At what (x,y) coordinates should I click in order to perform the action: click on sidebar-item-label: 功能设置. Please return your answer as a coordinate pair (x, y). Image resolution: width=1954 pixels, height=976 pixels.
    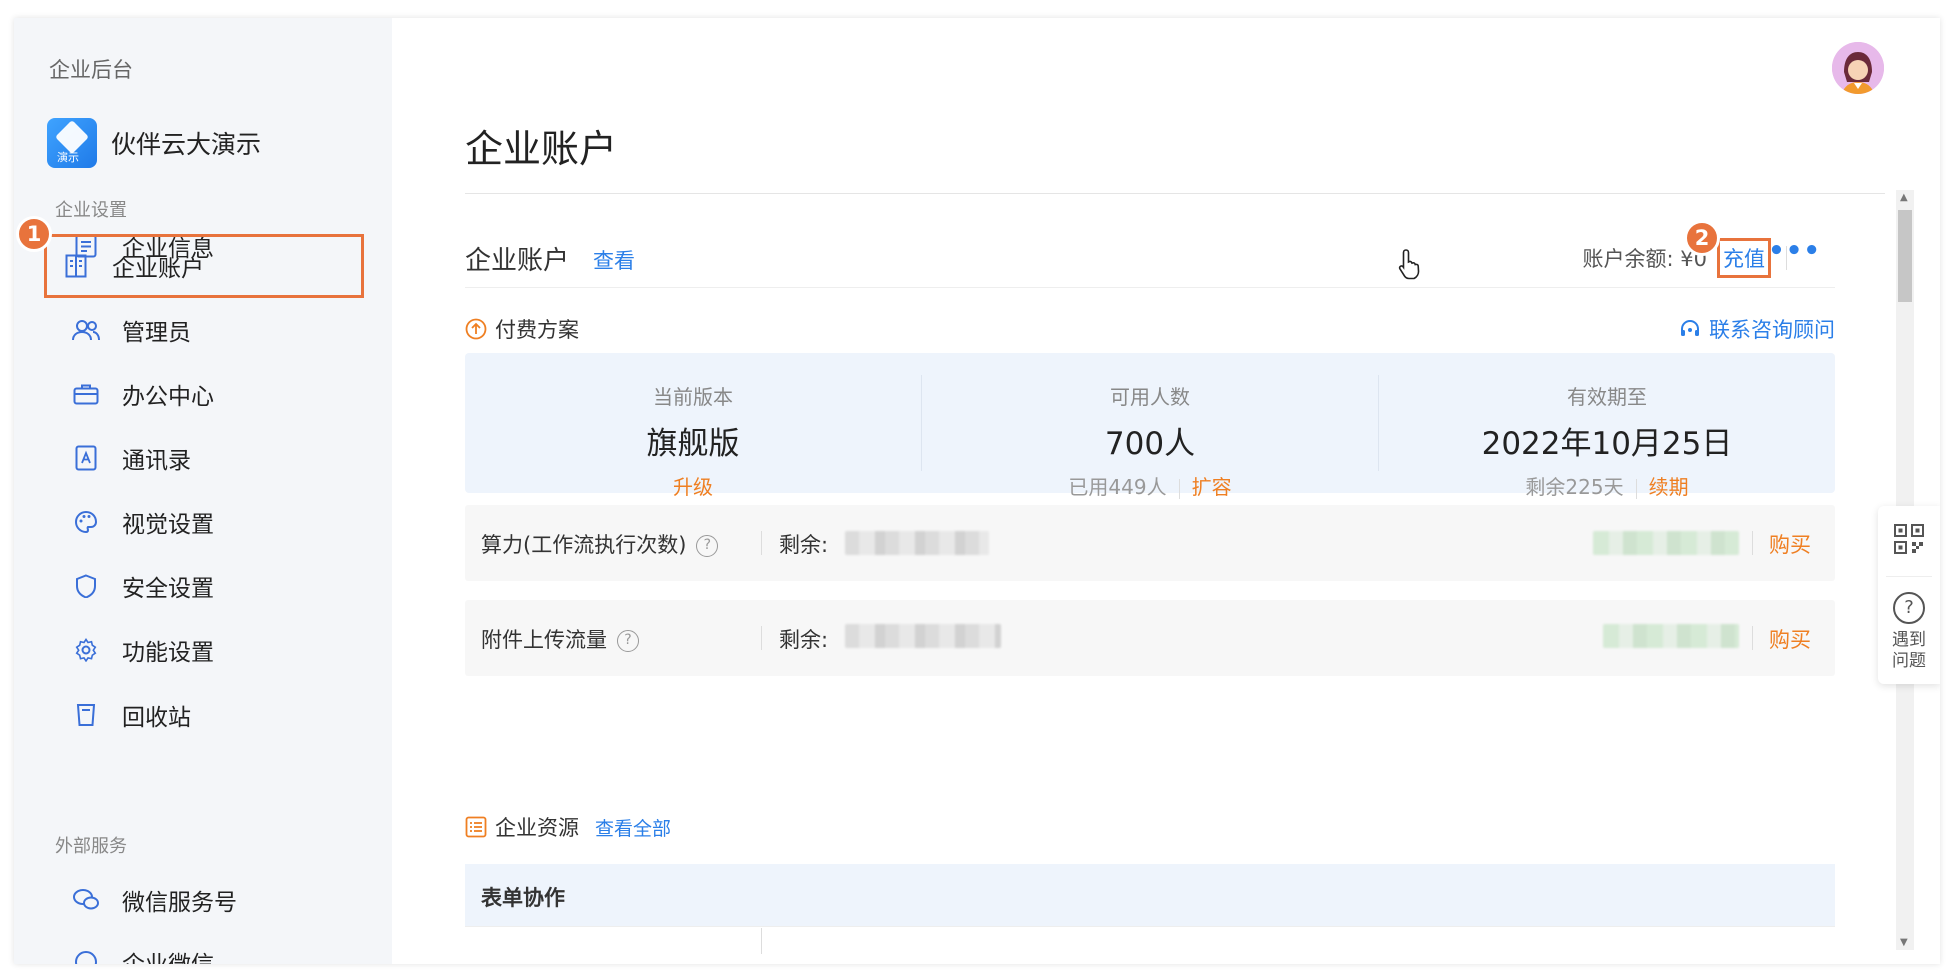
    Looking at the image, I should click on (168, 653).